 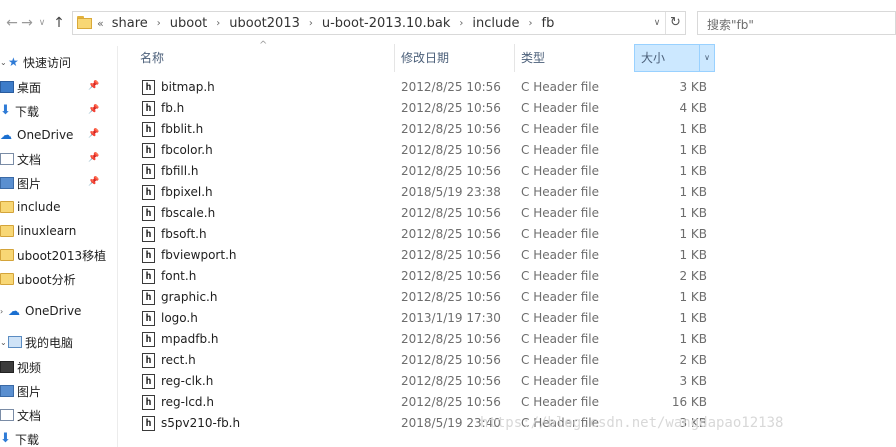 What do you see at coordinates (495, 23) in the screenshot?
I see `breadcrumb-item: include` at bounding box center [495, 23].